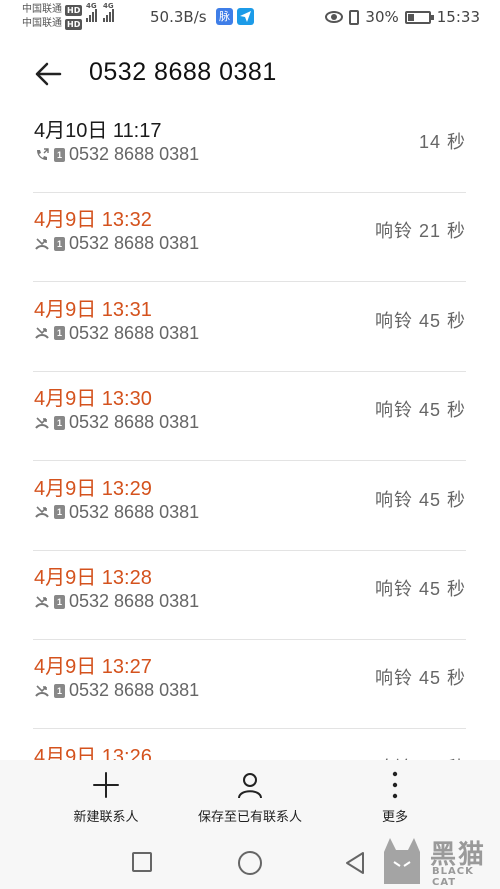  Describe the element at coordinates (355, 863) in the screenshot. I see `back-triangle-icon` at that location.